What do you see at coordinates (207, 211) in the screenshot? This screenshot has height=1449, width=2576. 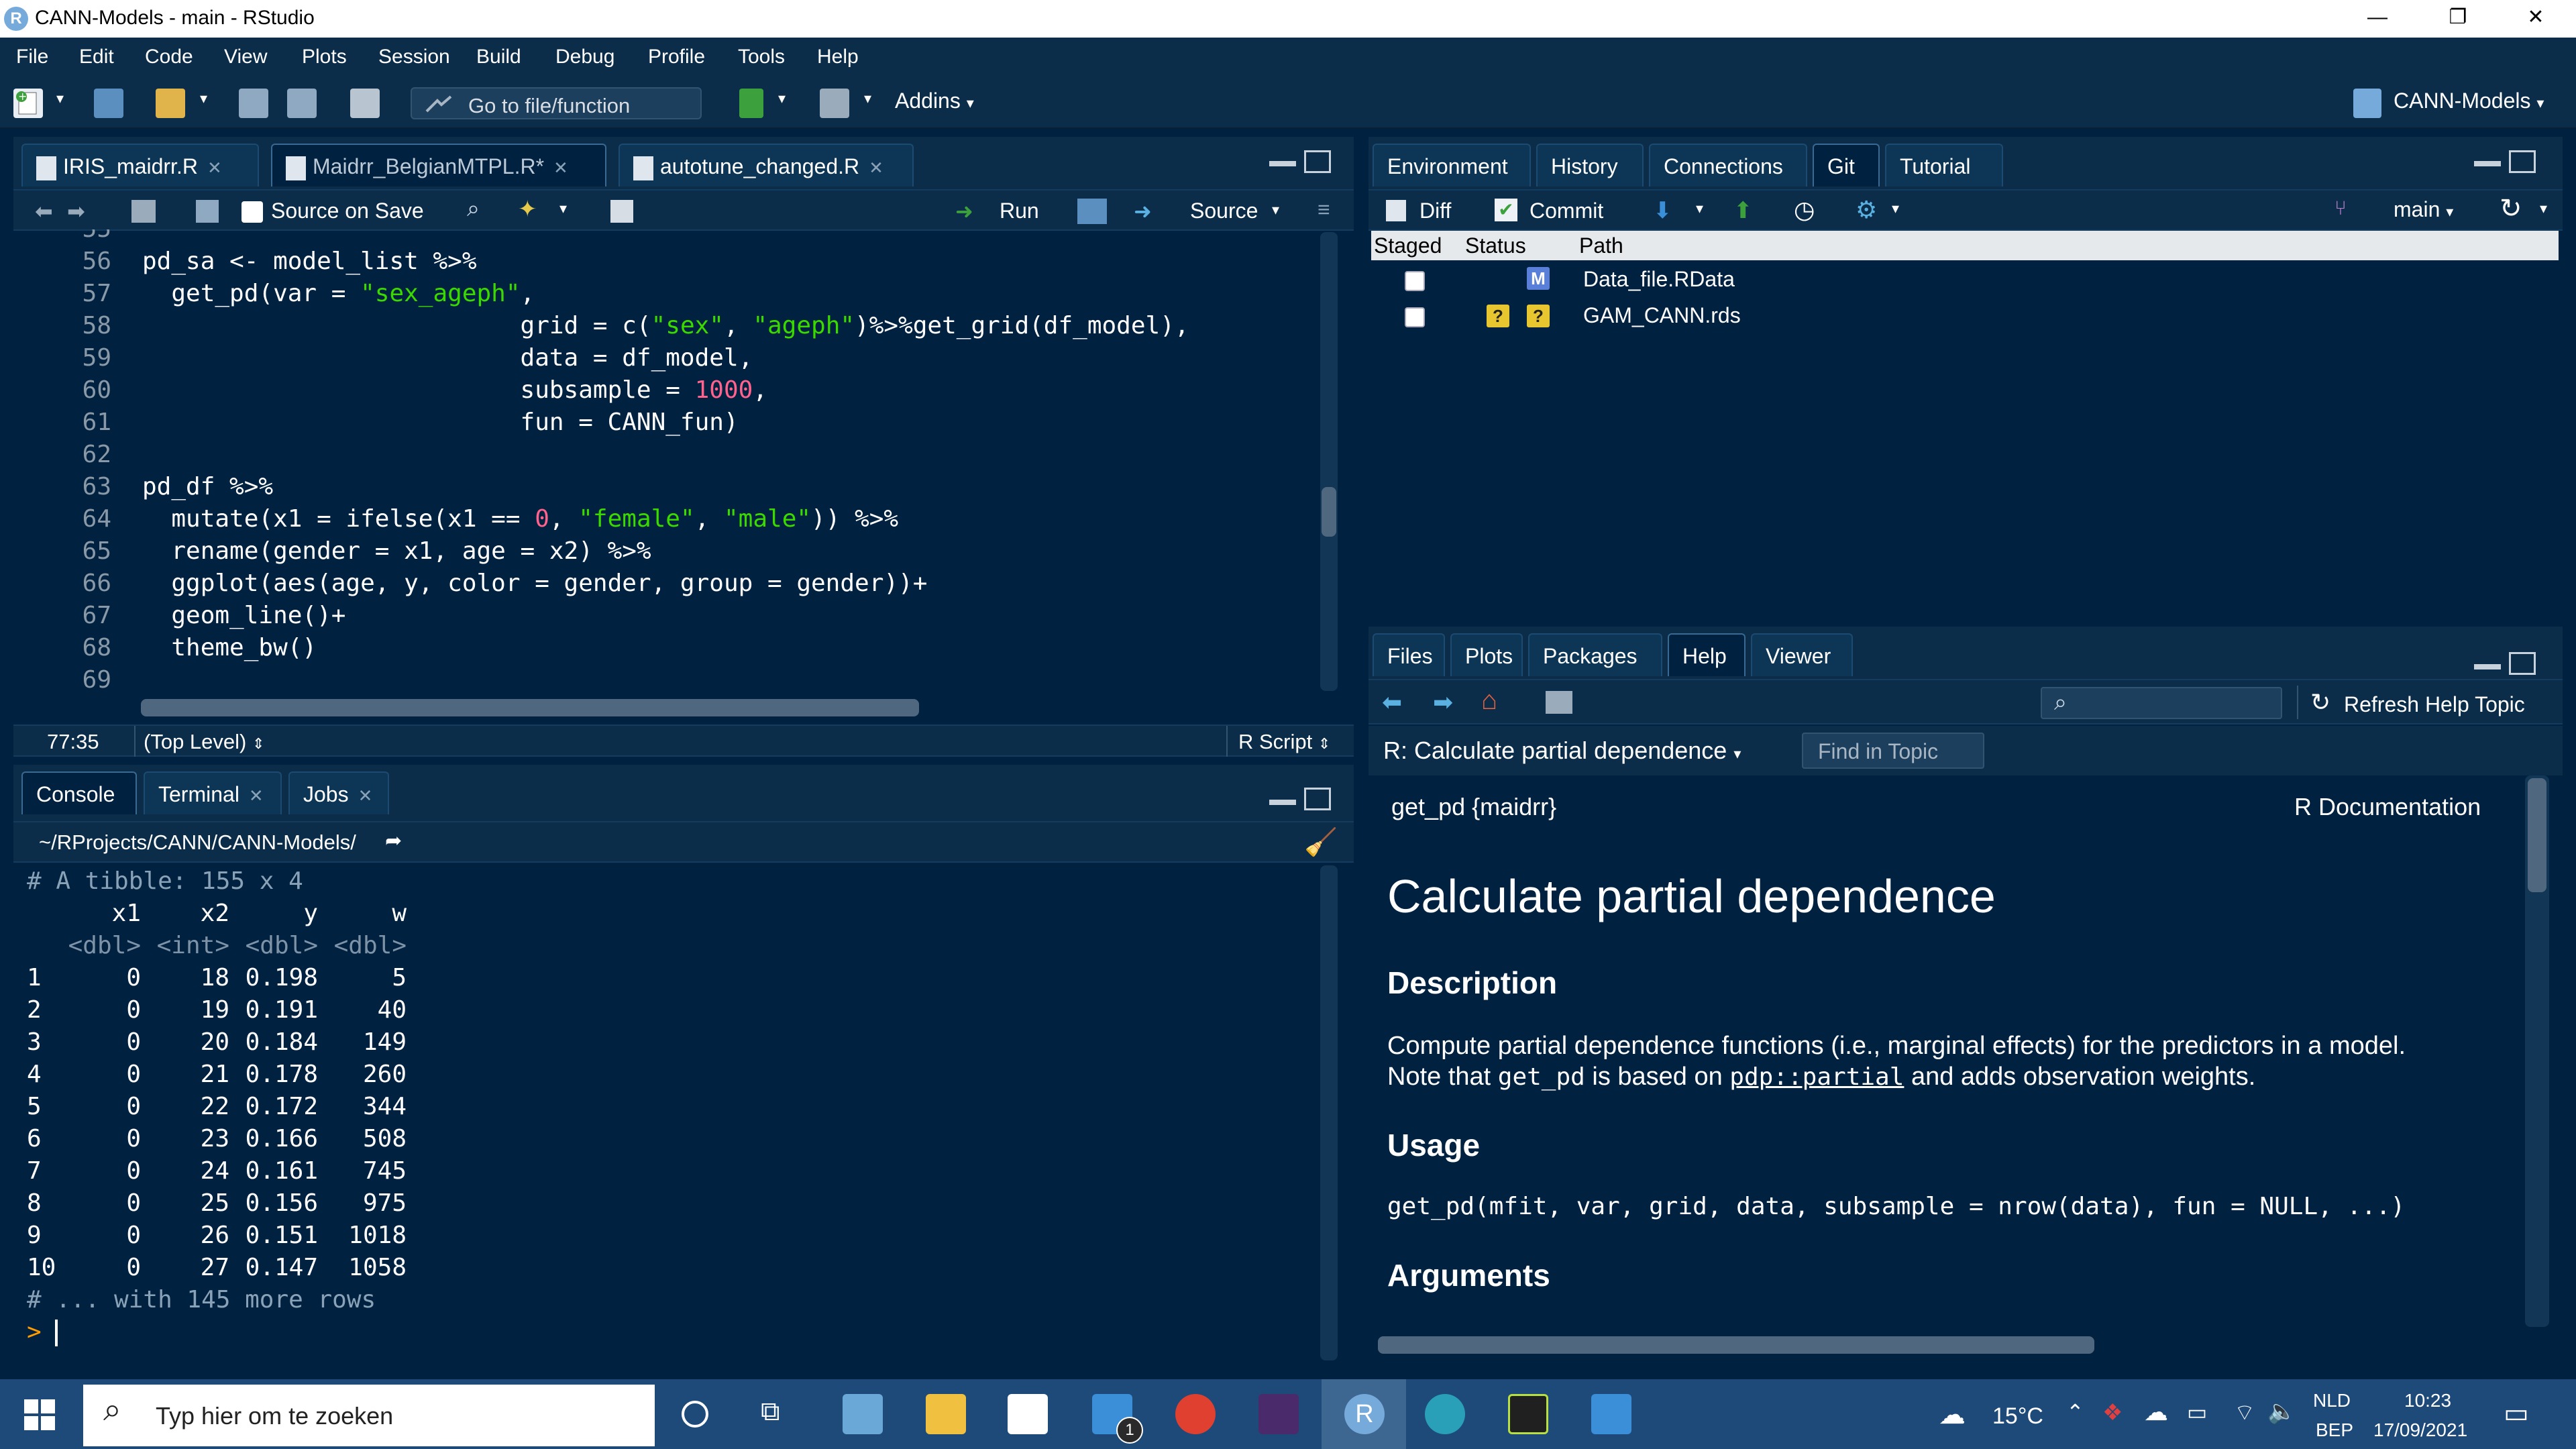 I see `save-icon` at bounding box center [207, 211].